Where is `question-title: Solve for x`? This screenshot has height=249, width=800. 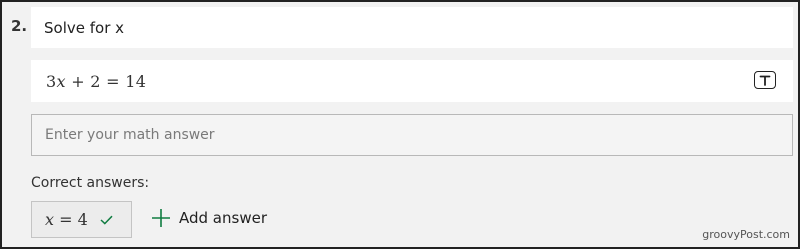 question-title: Solve for x is located at coordinates (84, 27).